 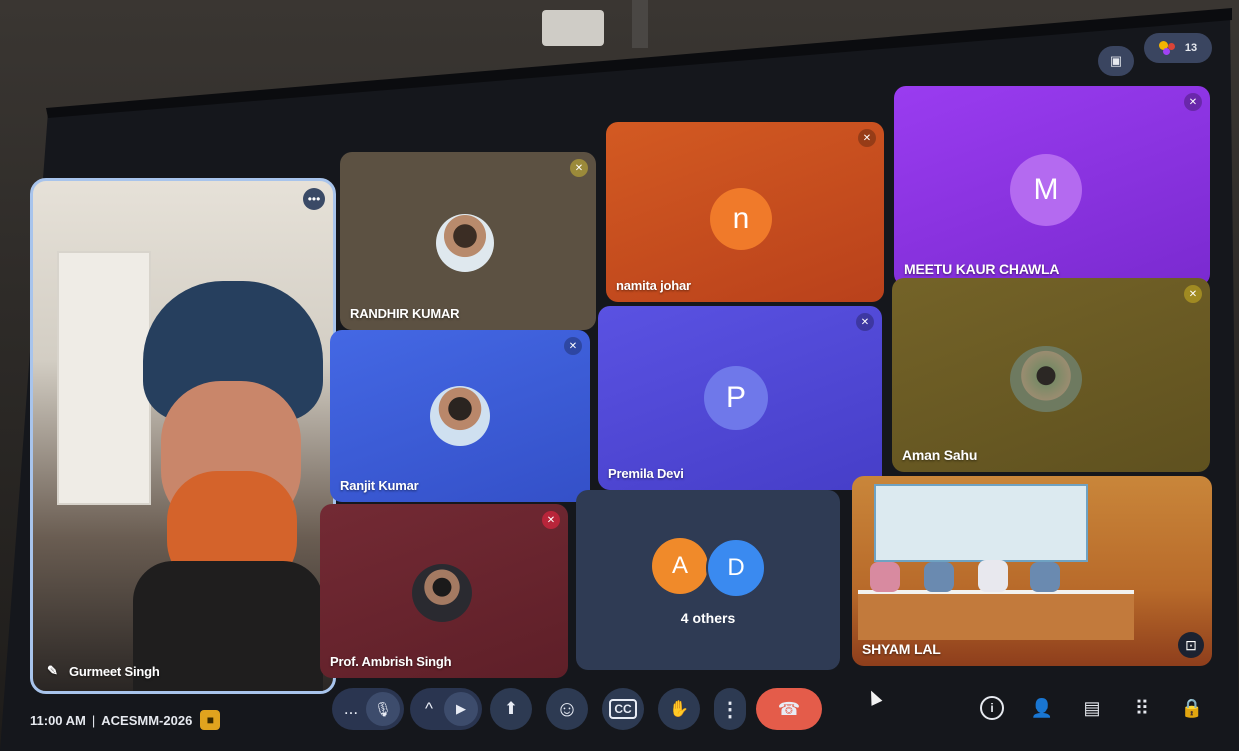 I want to click on participants-indicator: 13, so click(x=1178, y=48).